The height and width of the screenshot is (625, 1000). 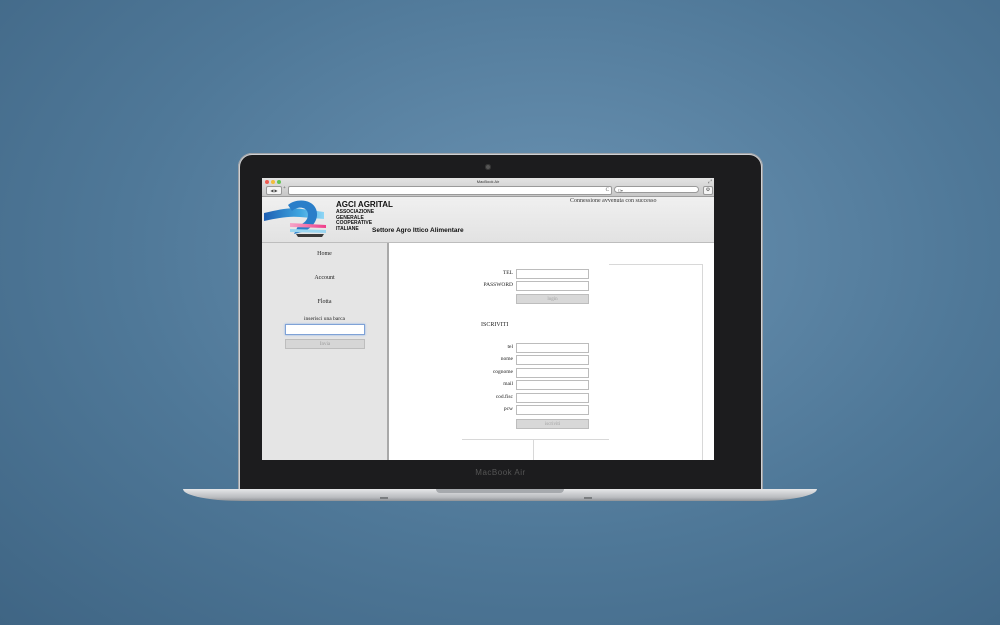 I want to click on tel-input, so click(x=552, y=274).